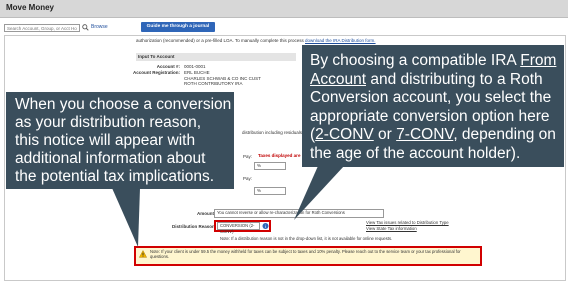  I want to click on taxes-note: Taxes displayed are b, so click(281, 155).